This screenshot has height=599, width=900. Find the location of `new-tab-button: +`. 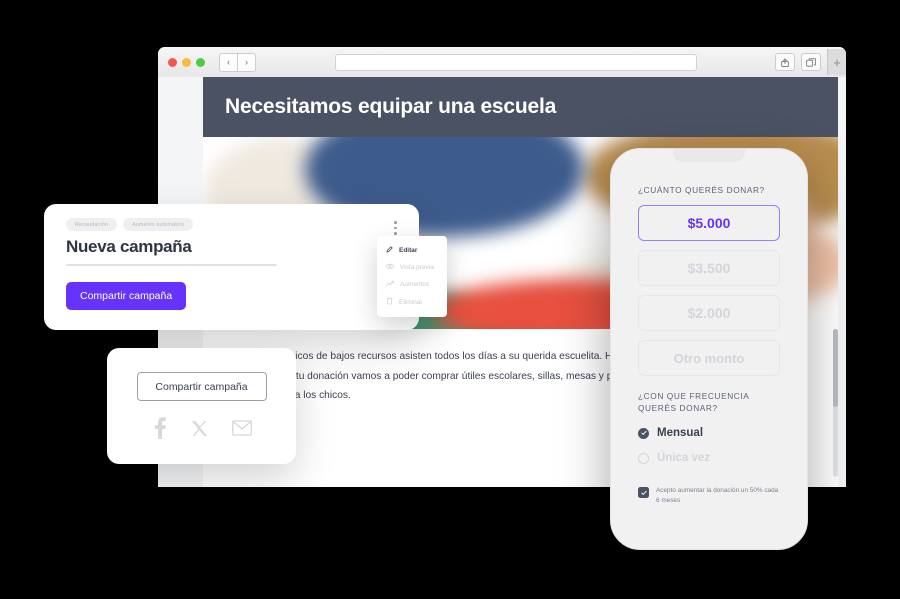

new-tab-button: + is located at coordinates (836, 62).